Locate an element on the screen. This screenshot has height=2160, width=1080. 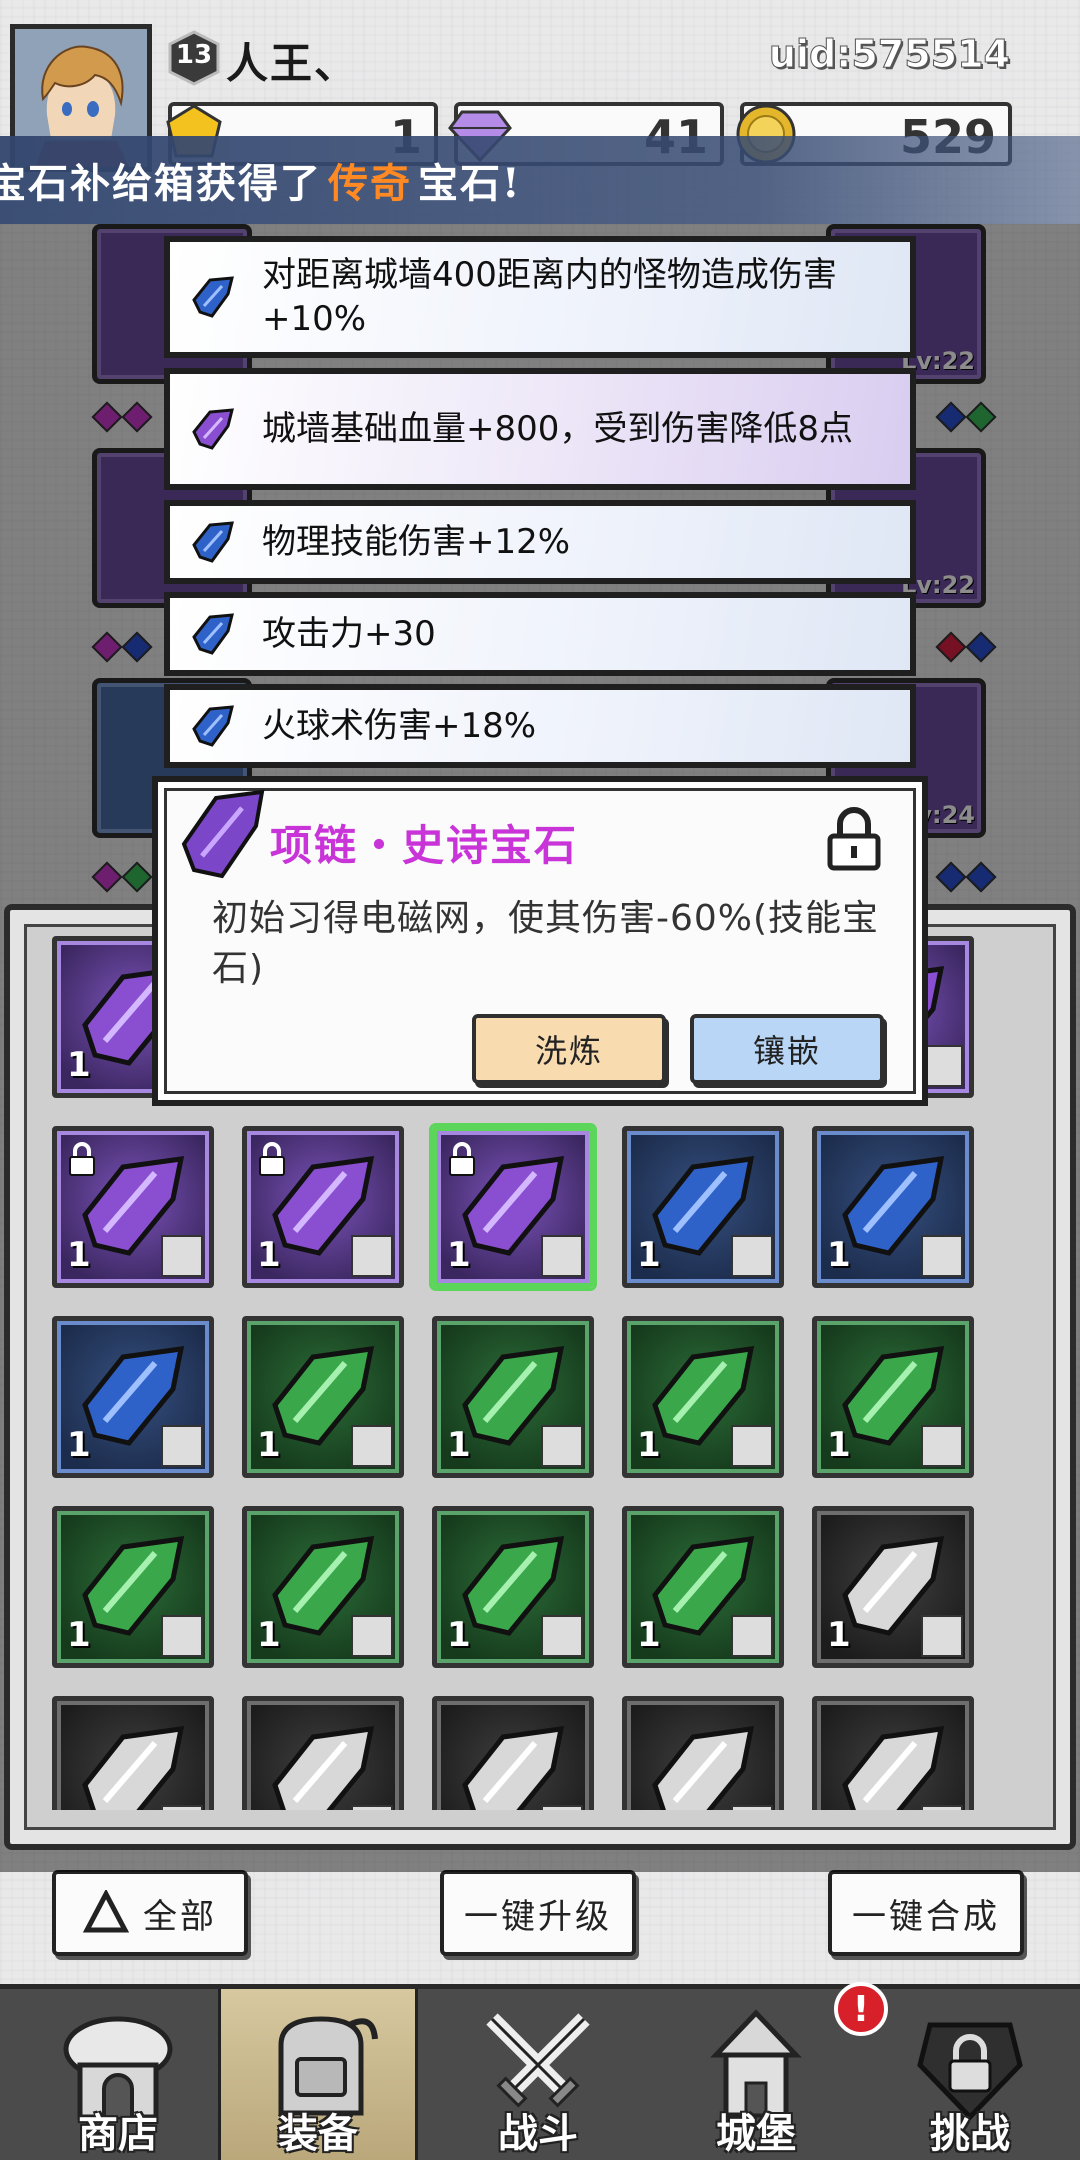
stat-text: 对距离城墙400距离内的怪物造成伤害+10% is located at coordinates (549, 297).